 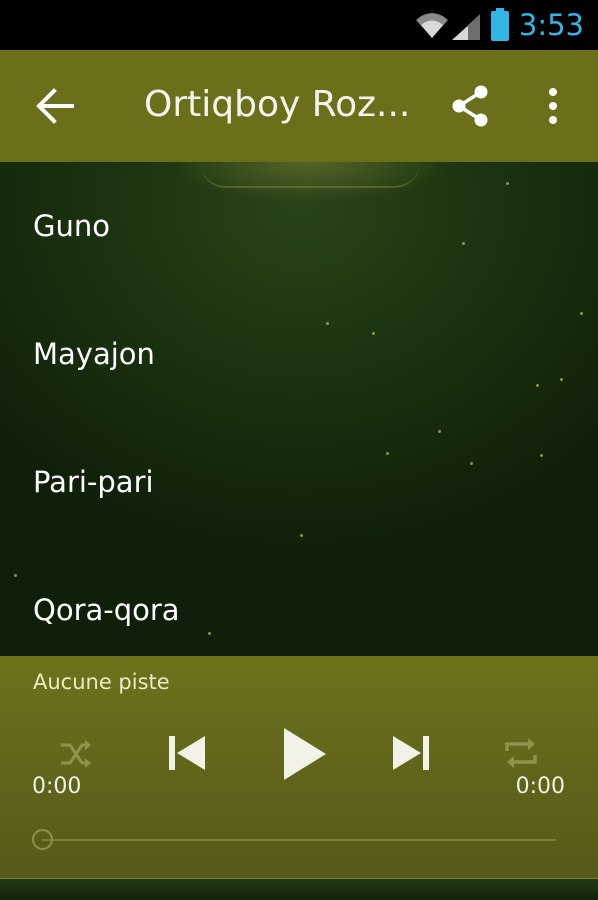 I want to click on wifi-icon, so click(x=432, y=25).